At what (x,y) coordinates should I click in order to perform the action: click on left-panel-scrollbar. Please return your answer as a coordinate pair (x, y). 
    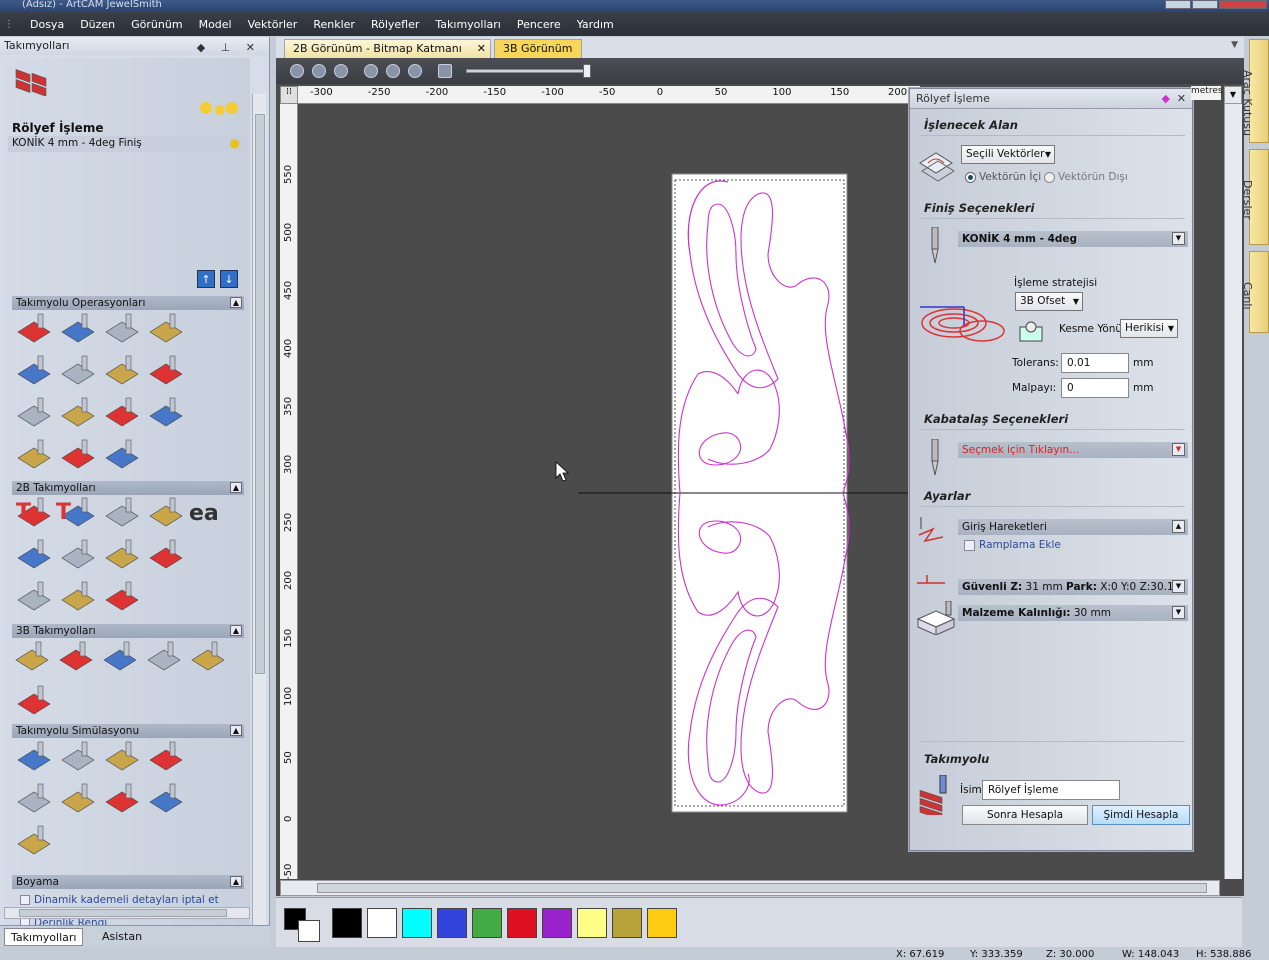
    Looking at the image, I should click on (259, 516).